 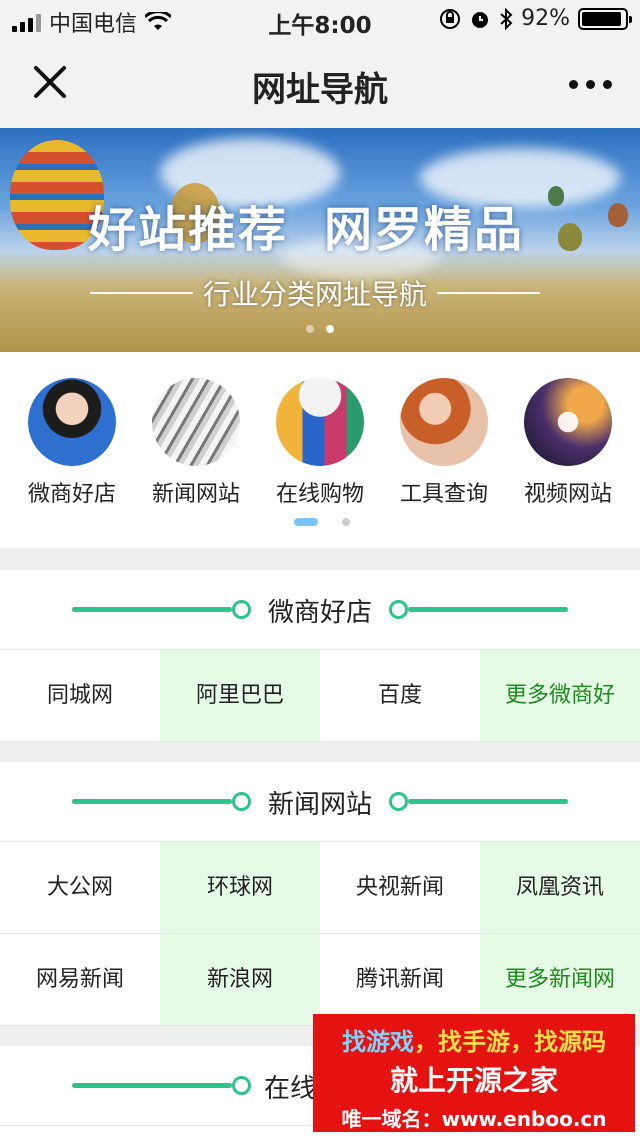 I want to click on link-cell: 腾讯新闻, so click(x=400, y=980).